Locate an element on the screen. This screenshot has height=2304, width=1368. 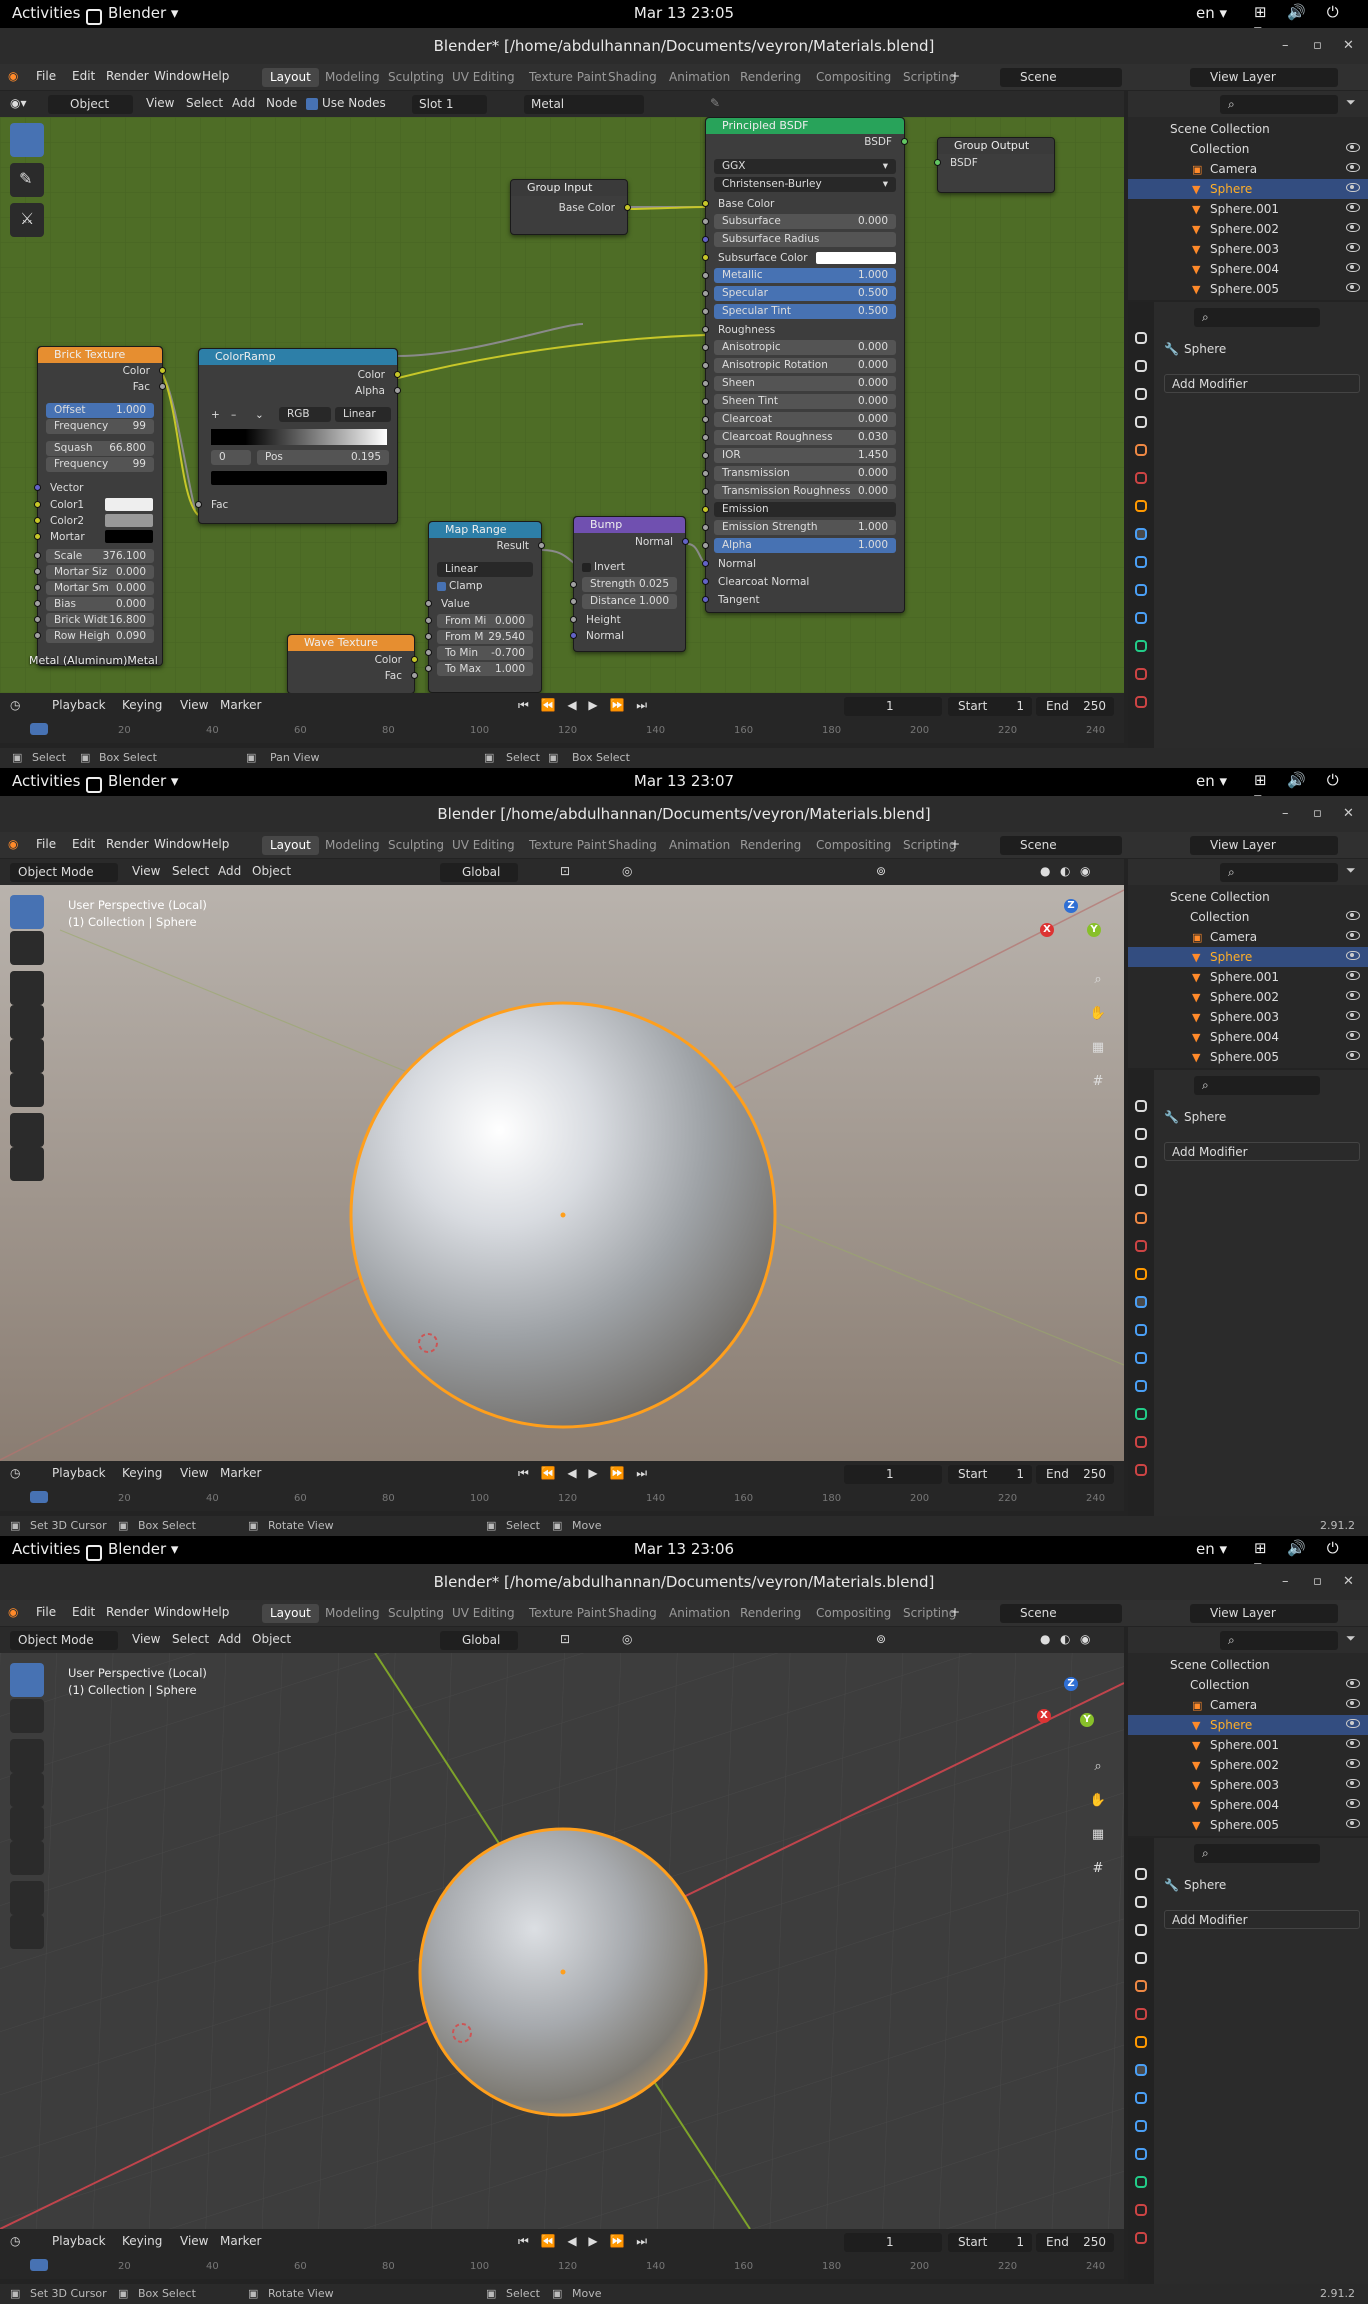
bump-distance: Distance 1.000 is located at coordinates (629, 601).